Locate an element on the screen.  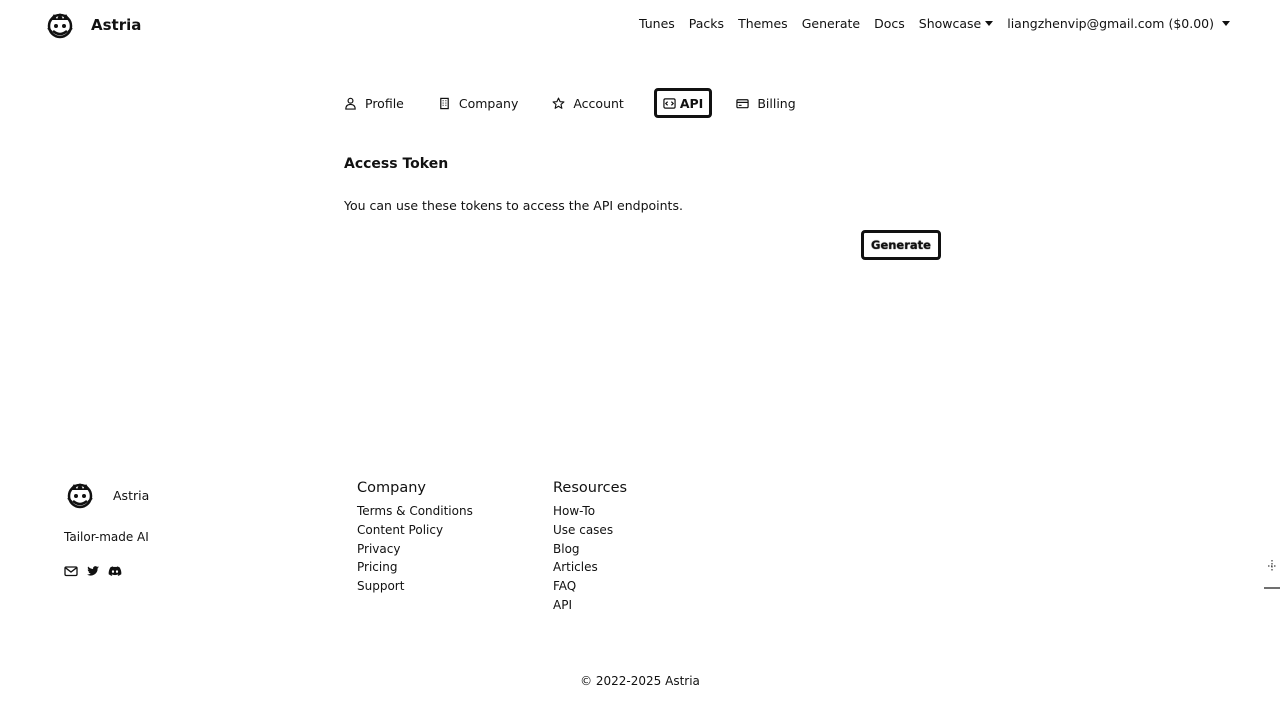
footer-link-articles: Articles is located at coordinates (590, 567).